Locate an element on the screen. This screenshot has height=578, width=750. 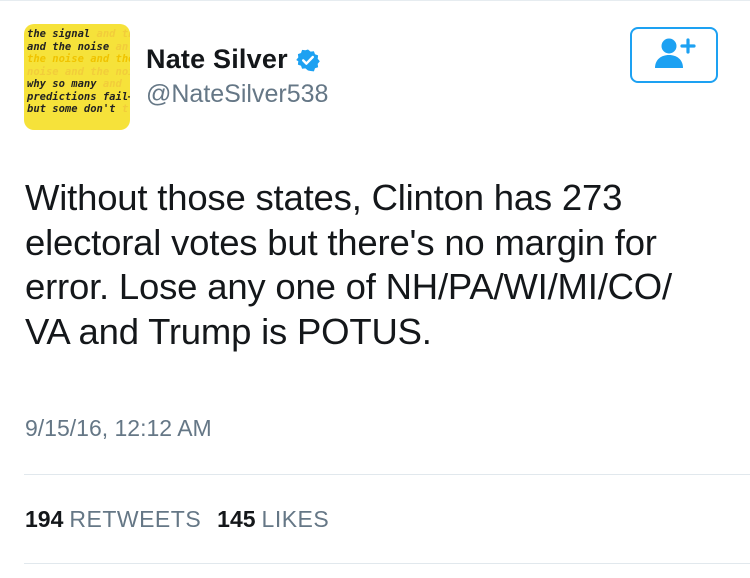
tweet-stats: 194 RETWEETS 145 LIKES is located at coordinates (185, 519).